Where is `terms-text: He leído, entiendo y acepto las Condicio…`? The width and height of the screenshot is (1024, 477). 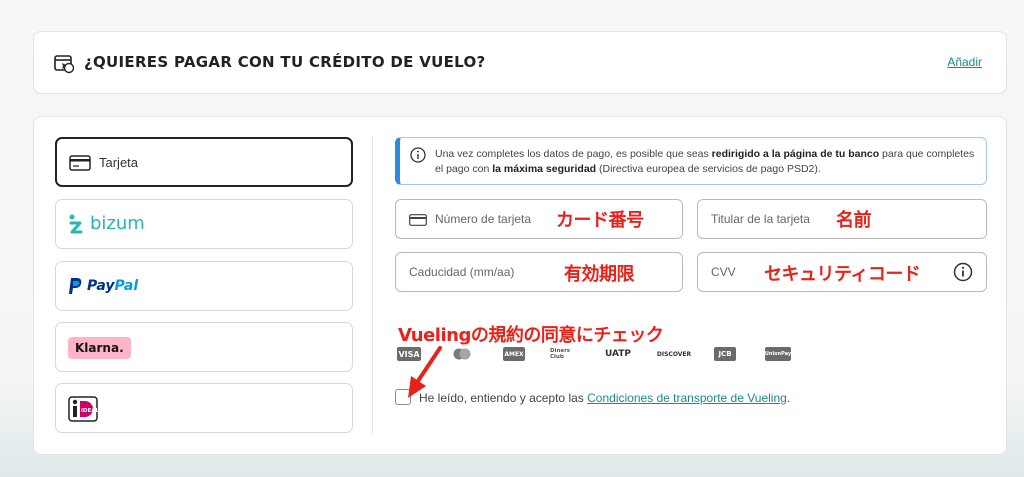
terms-text: He leído, entiendo y acepto las Condicio… is located at coordinates (605, 398).